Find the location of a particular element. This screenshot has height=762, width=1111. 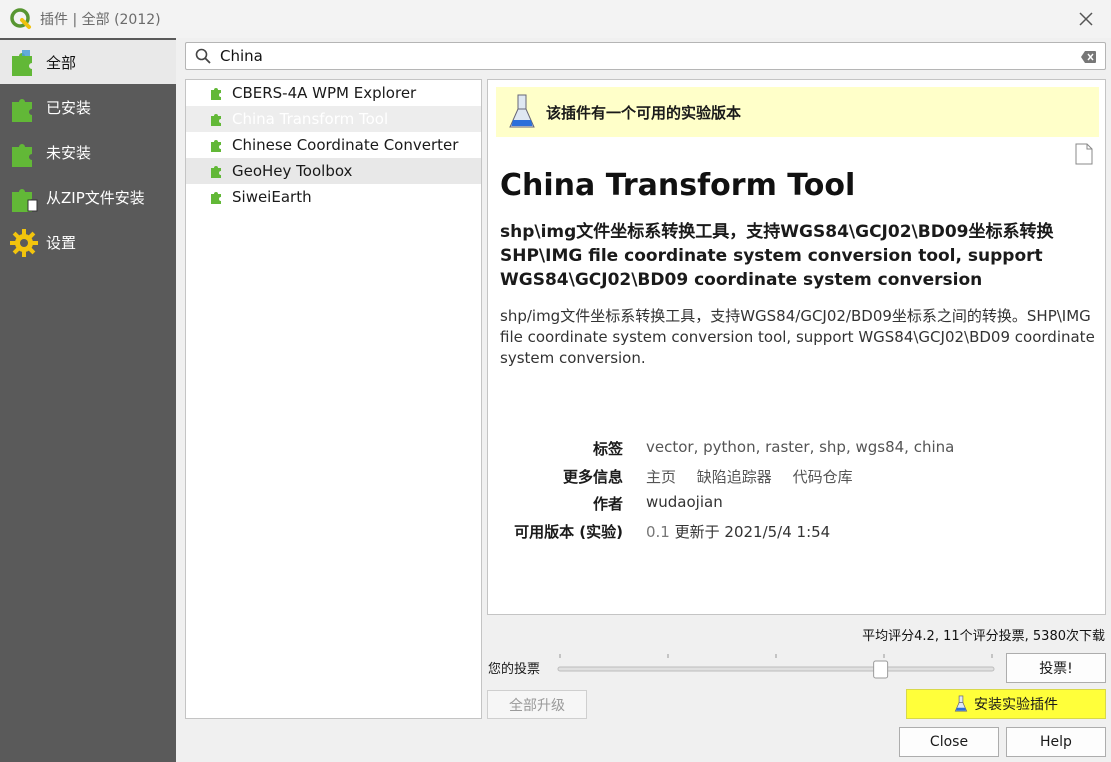

upgrade-all-button: 全部升级 is located at coordinates (537, 704).